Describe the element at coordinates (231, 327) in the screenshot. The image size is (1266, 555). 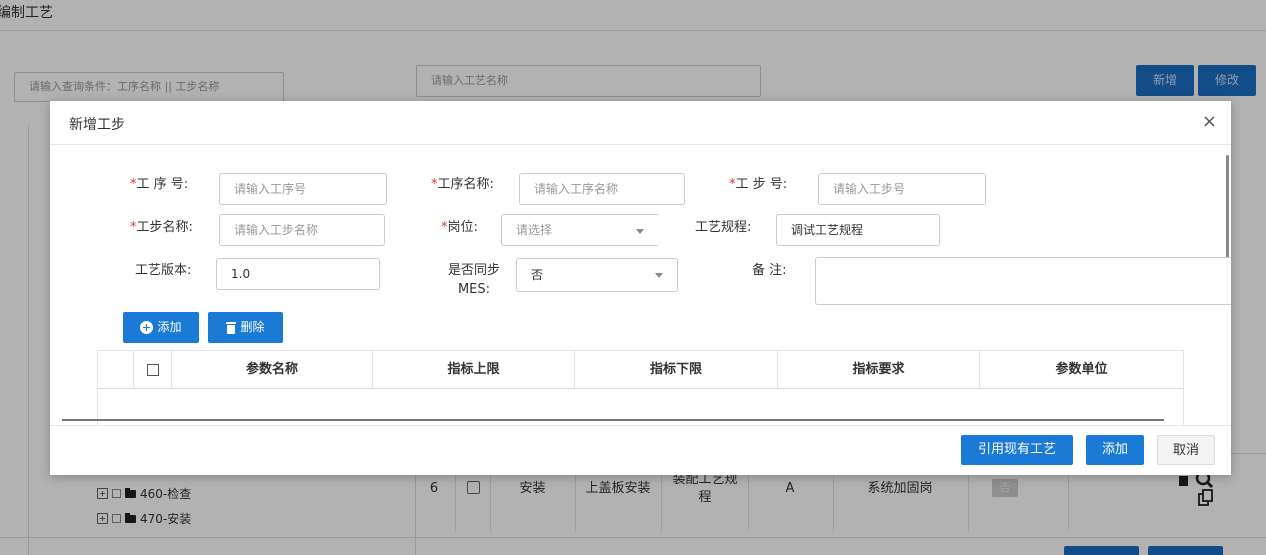
I see `trash-icon` at that location.